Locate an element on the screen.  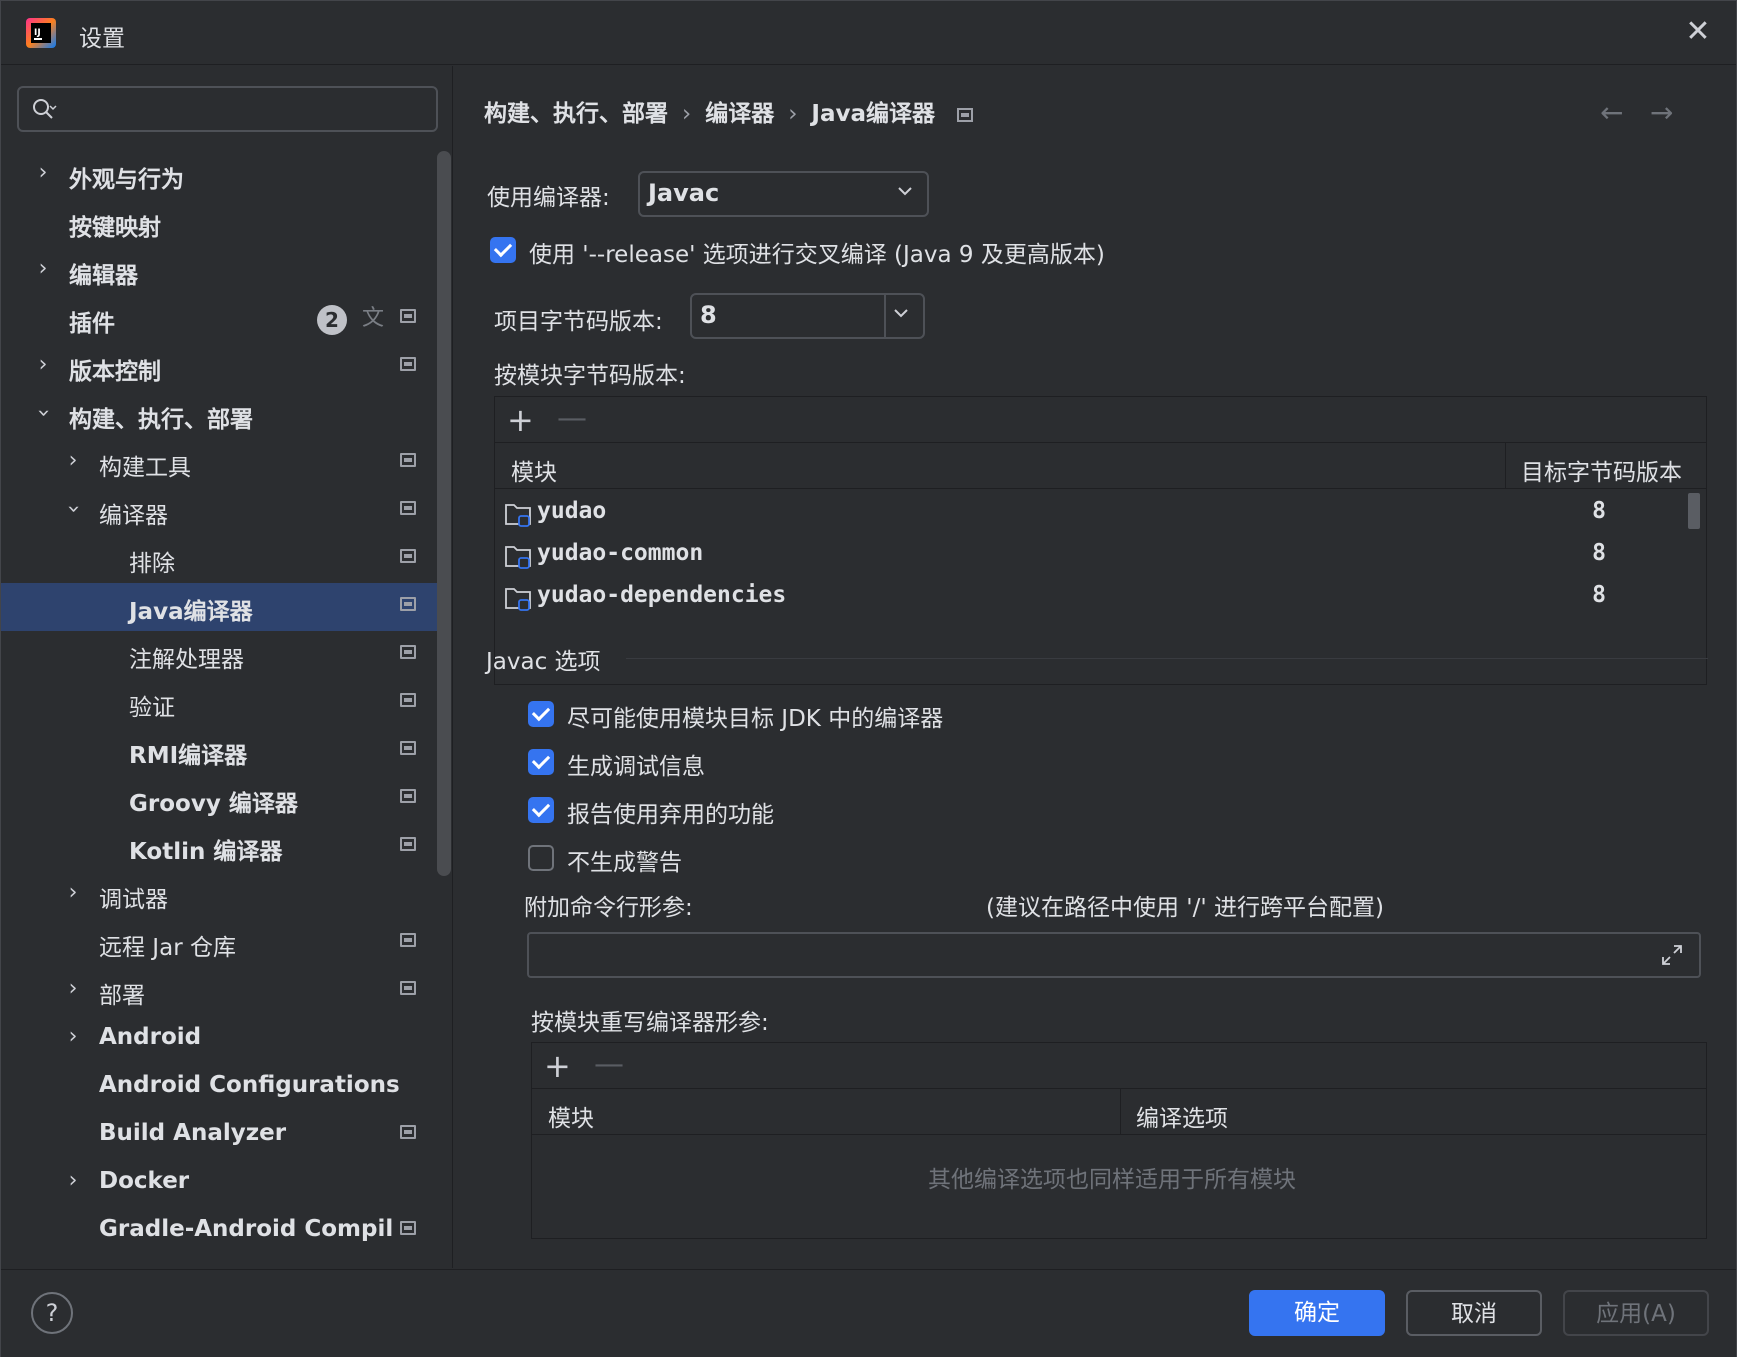
search-icon is located at coordinates (45, 109).